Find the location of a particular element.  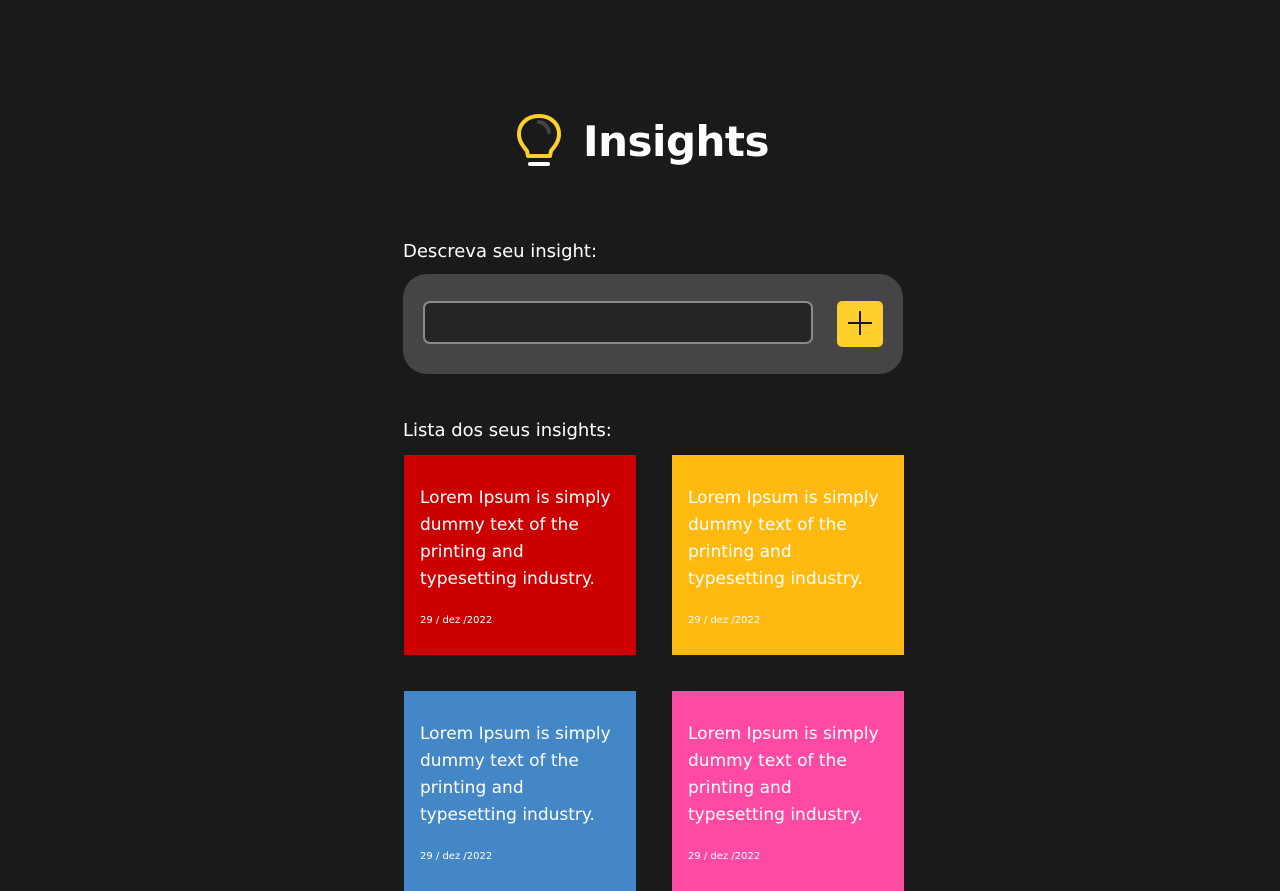

insight-input is located at coordinates (618, 322).